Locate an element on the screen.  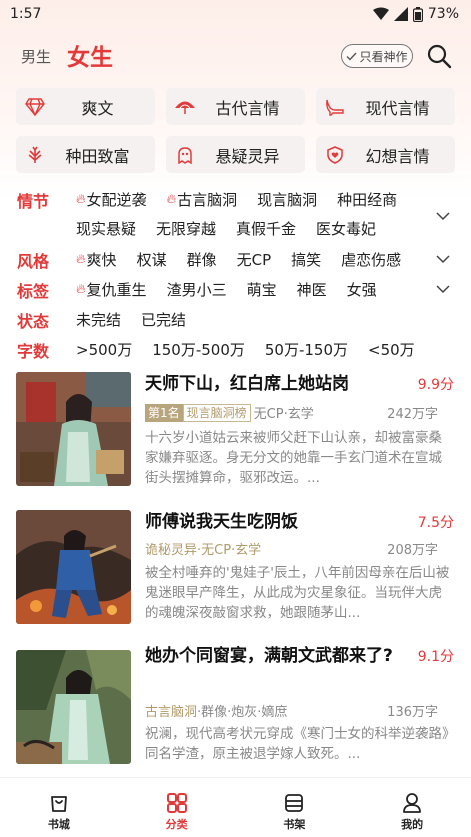
status-icons: 73% is located at coordinates (415, 14).